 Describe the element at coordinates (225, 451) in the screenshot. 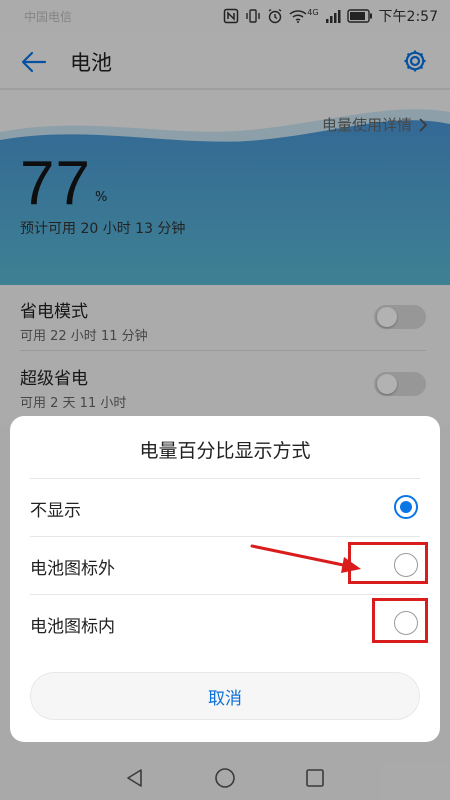

I see `dialog-title: 电量百分比显示方式` at that location.